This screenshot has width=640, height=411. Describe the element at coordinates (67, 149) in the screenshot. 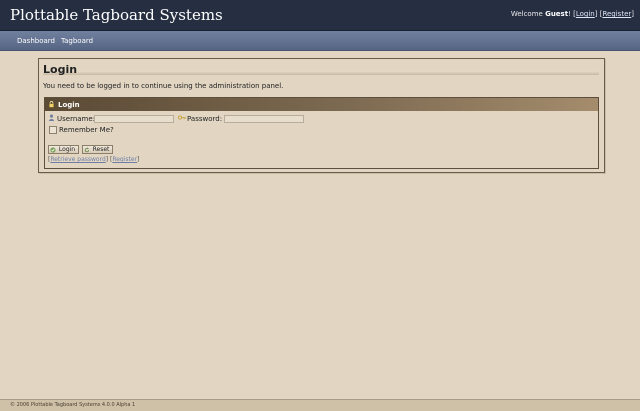

I see `login-button-label: Login` at that location.